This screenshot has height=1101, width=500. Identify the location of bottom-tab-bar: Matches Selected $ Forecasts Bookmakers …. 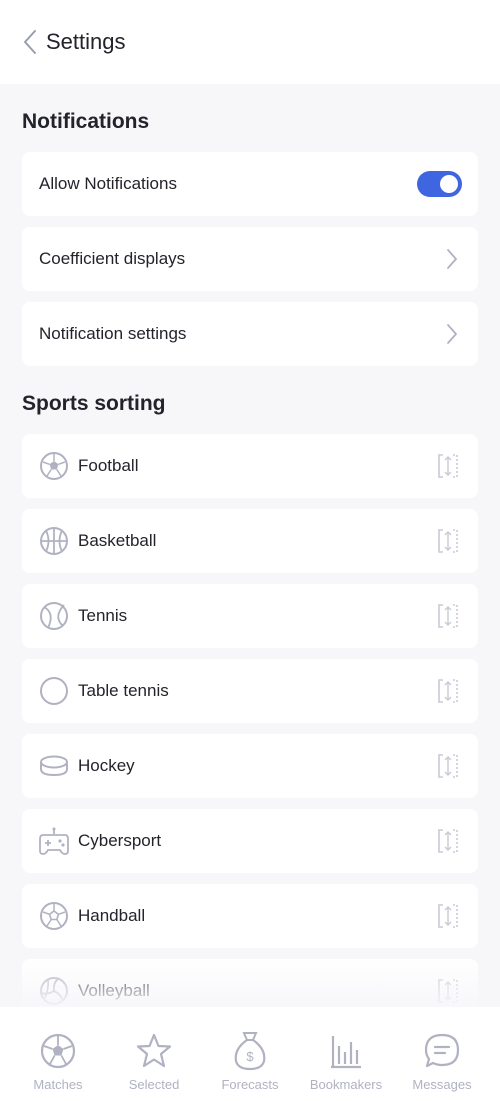
(250, 1054).